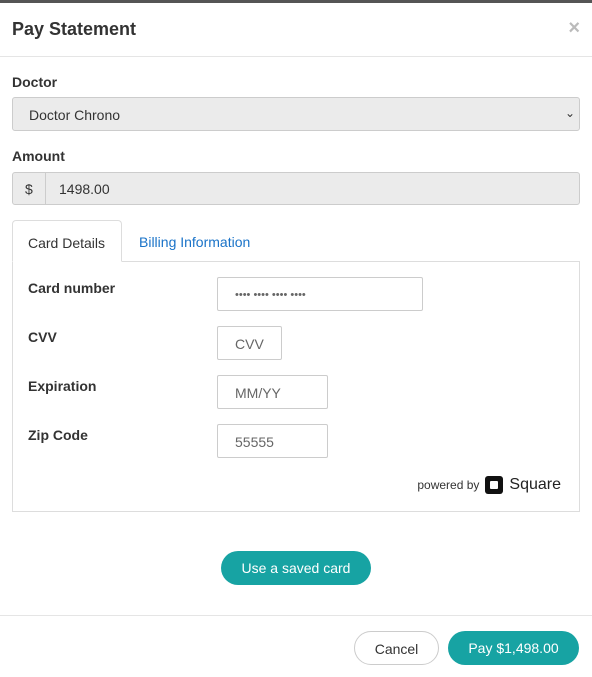 This screenshot has width=592, height=677. What do you see at coordinates (448, 485) in the screenshot?
I see `powered-by-text: powered by` at bounding box center [448, 485].